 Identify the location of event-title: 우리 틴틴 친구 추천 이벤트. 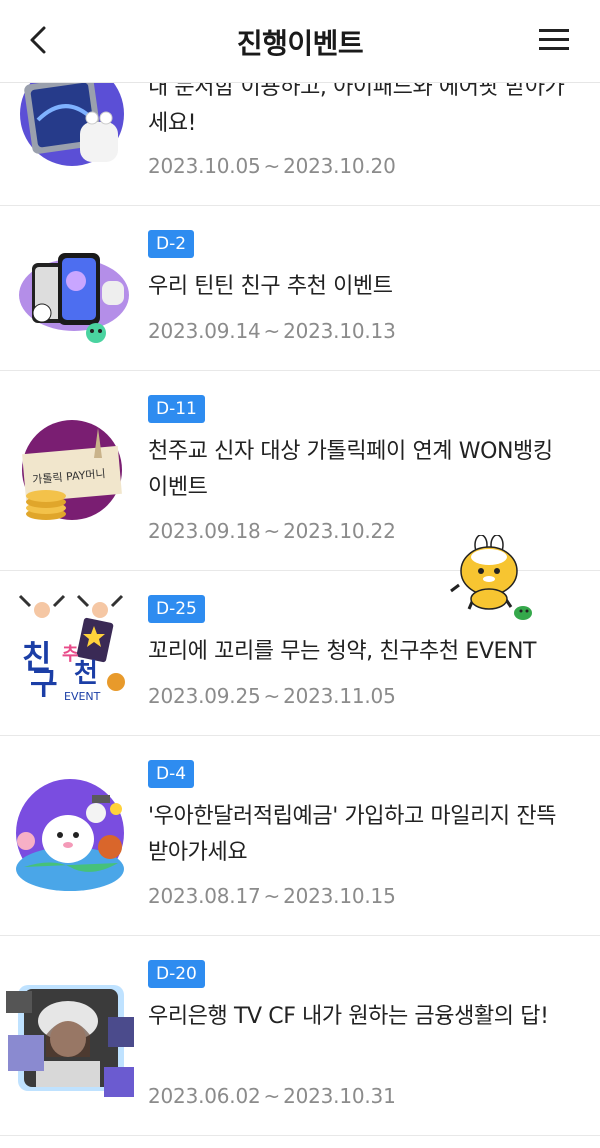
(270, 286).